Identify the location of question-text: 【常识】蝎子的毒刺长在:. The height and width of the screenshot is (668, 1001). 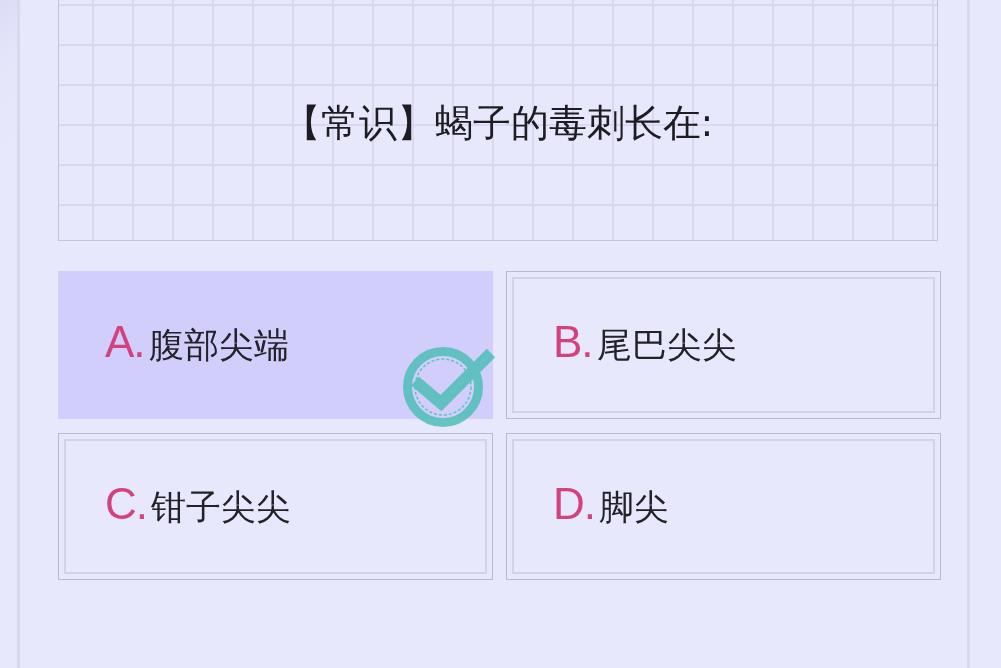
(498, 123).